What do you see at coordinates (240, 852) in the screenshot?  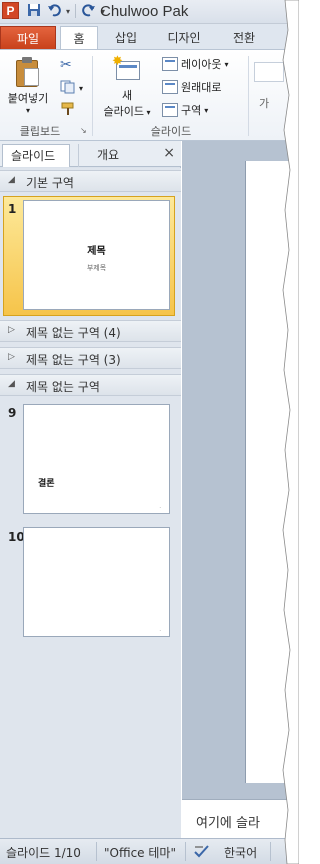 I see `language-indicator: 한국어` at bounding box center [240, 852].